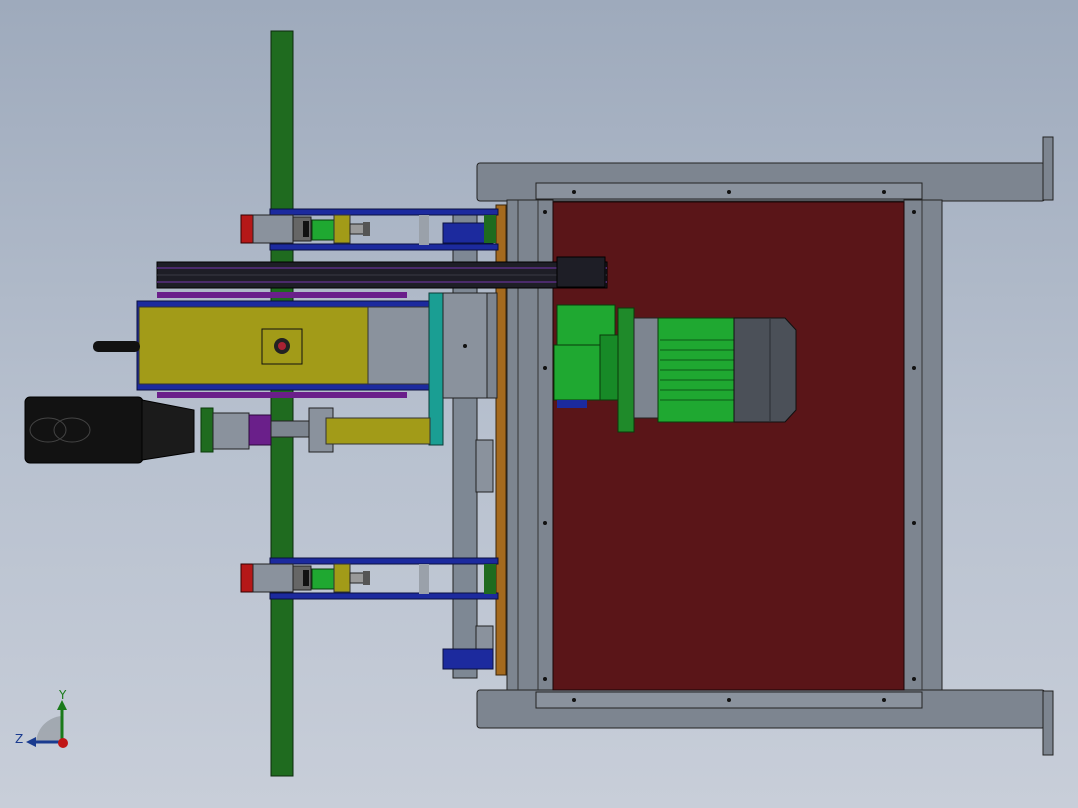  I want to click on left-drive-motor, so click(227, 430).